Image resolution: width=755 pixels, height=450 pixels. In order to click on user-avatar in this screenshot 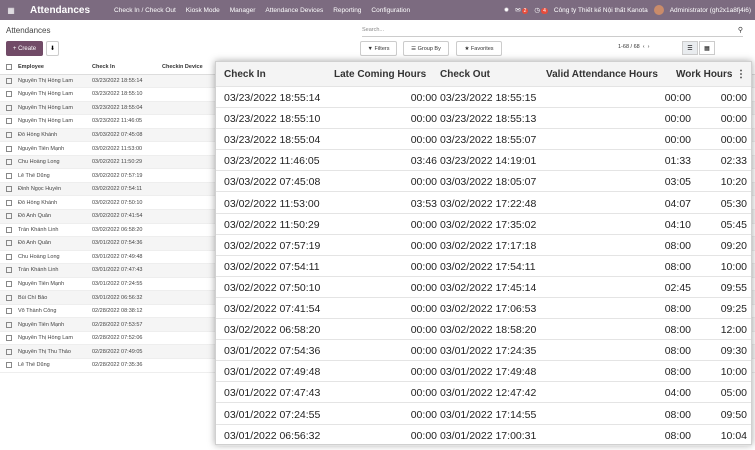, I will do `click(658, 10)`.